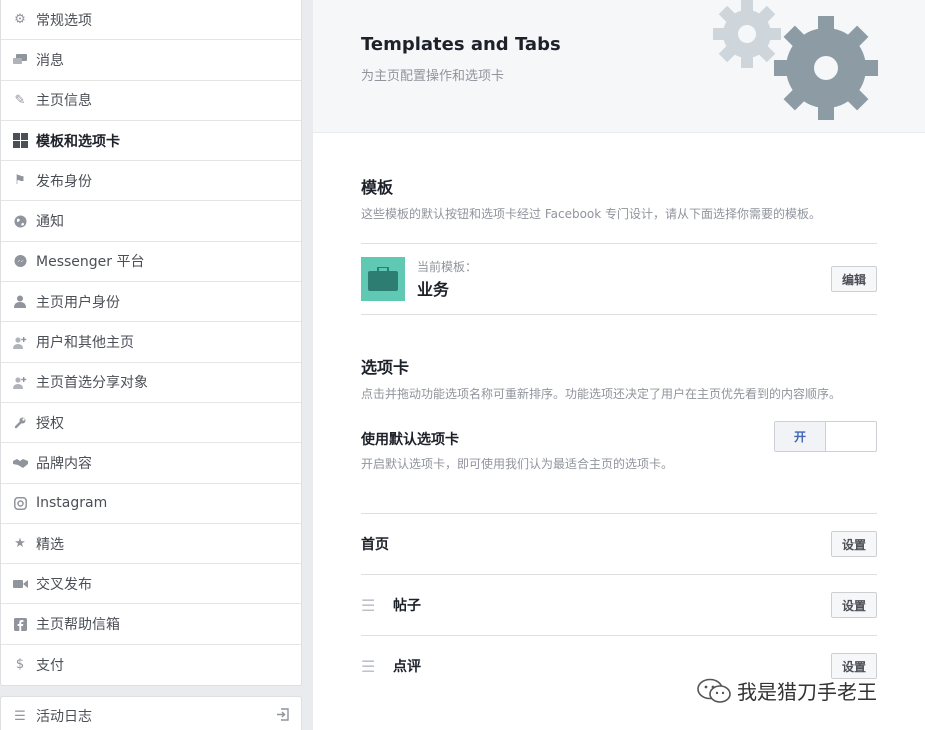 Image resolution: width=925 pixels, height=730 pixels. What do you see at coordinates (151, 544) in the screenshot?
I see `sidebar-item-featured: ★ 精选` at bounding box center [151, 544].